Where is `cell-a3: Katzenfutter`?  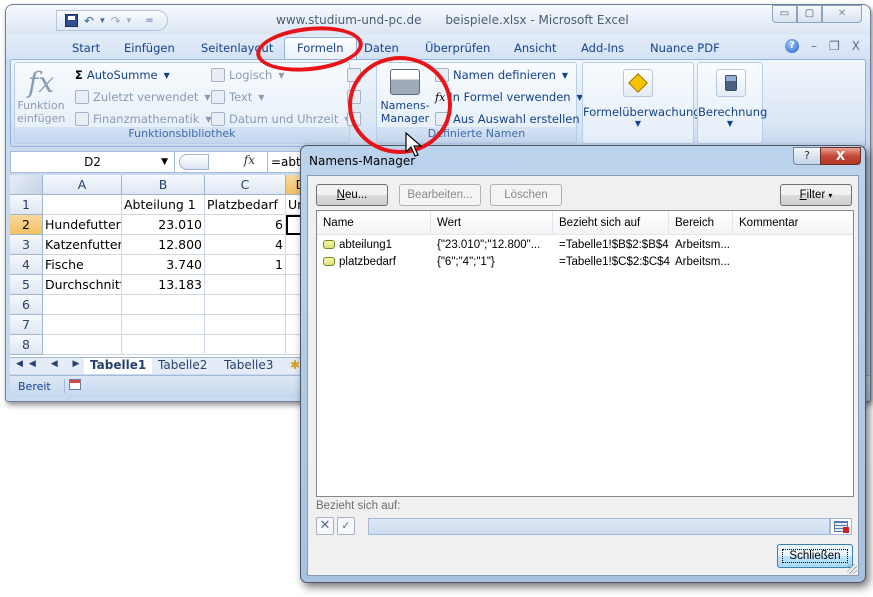
cell-a3: Katzenfutter is located at coordinates (82, 245).